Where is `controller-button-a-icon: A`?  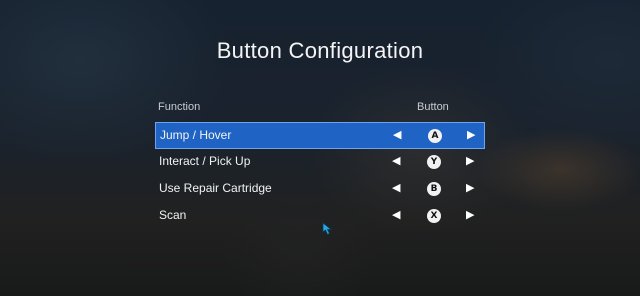
controller-button-a-icon: A is located at coordinates (435, 136).